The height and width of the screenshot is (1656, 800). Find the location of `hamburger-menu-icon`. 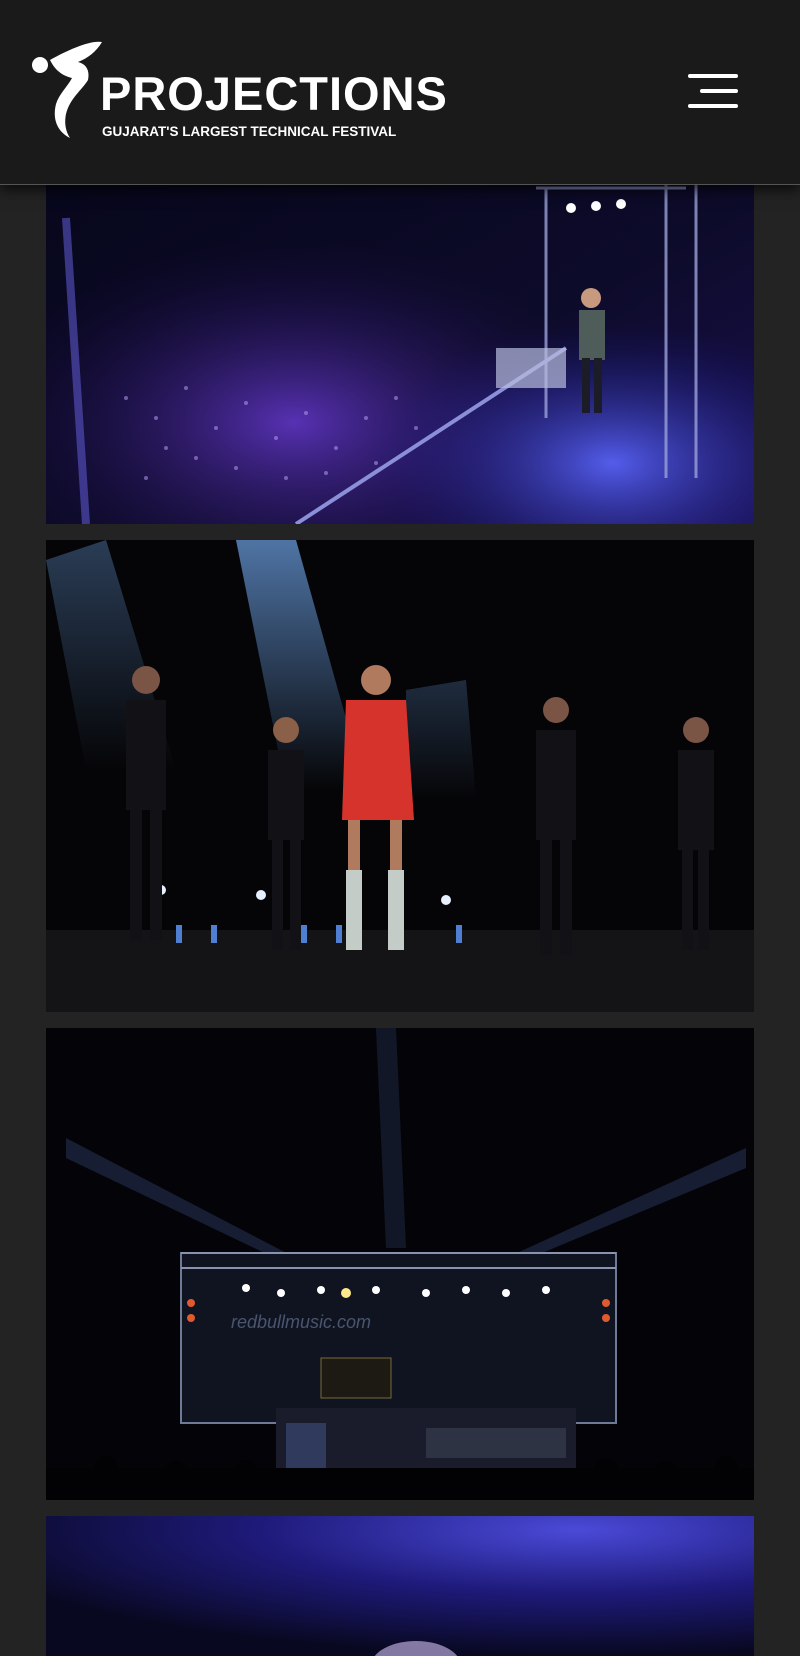

hamburger-menu-icon is located at coordinates (711, 91).